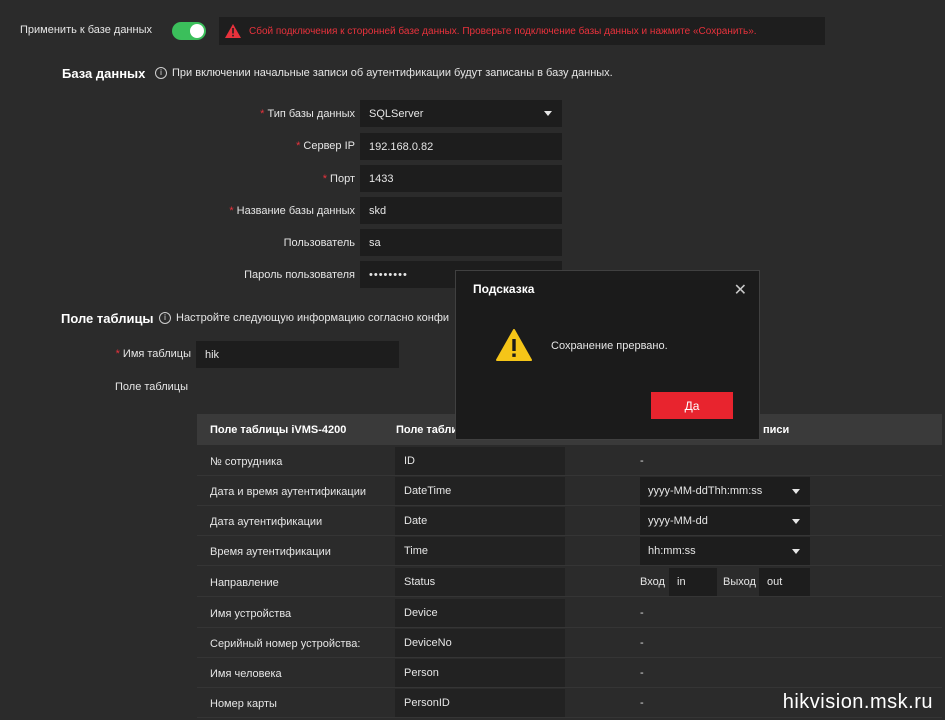 The width and height of the screenshot is (945, 720). I want to click on row-field-input: Time, so click(480, 551).